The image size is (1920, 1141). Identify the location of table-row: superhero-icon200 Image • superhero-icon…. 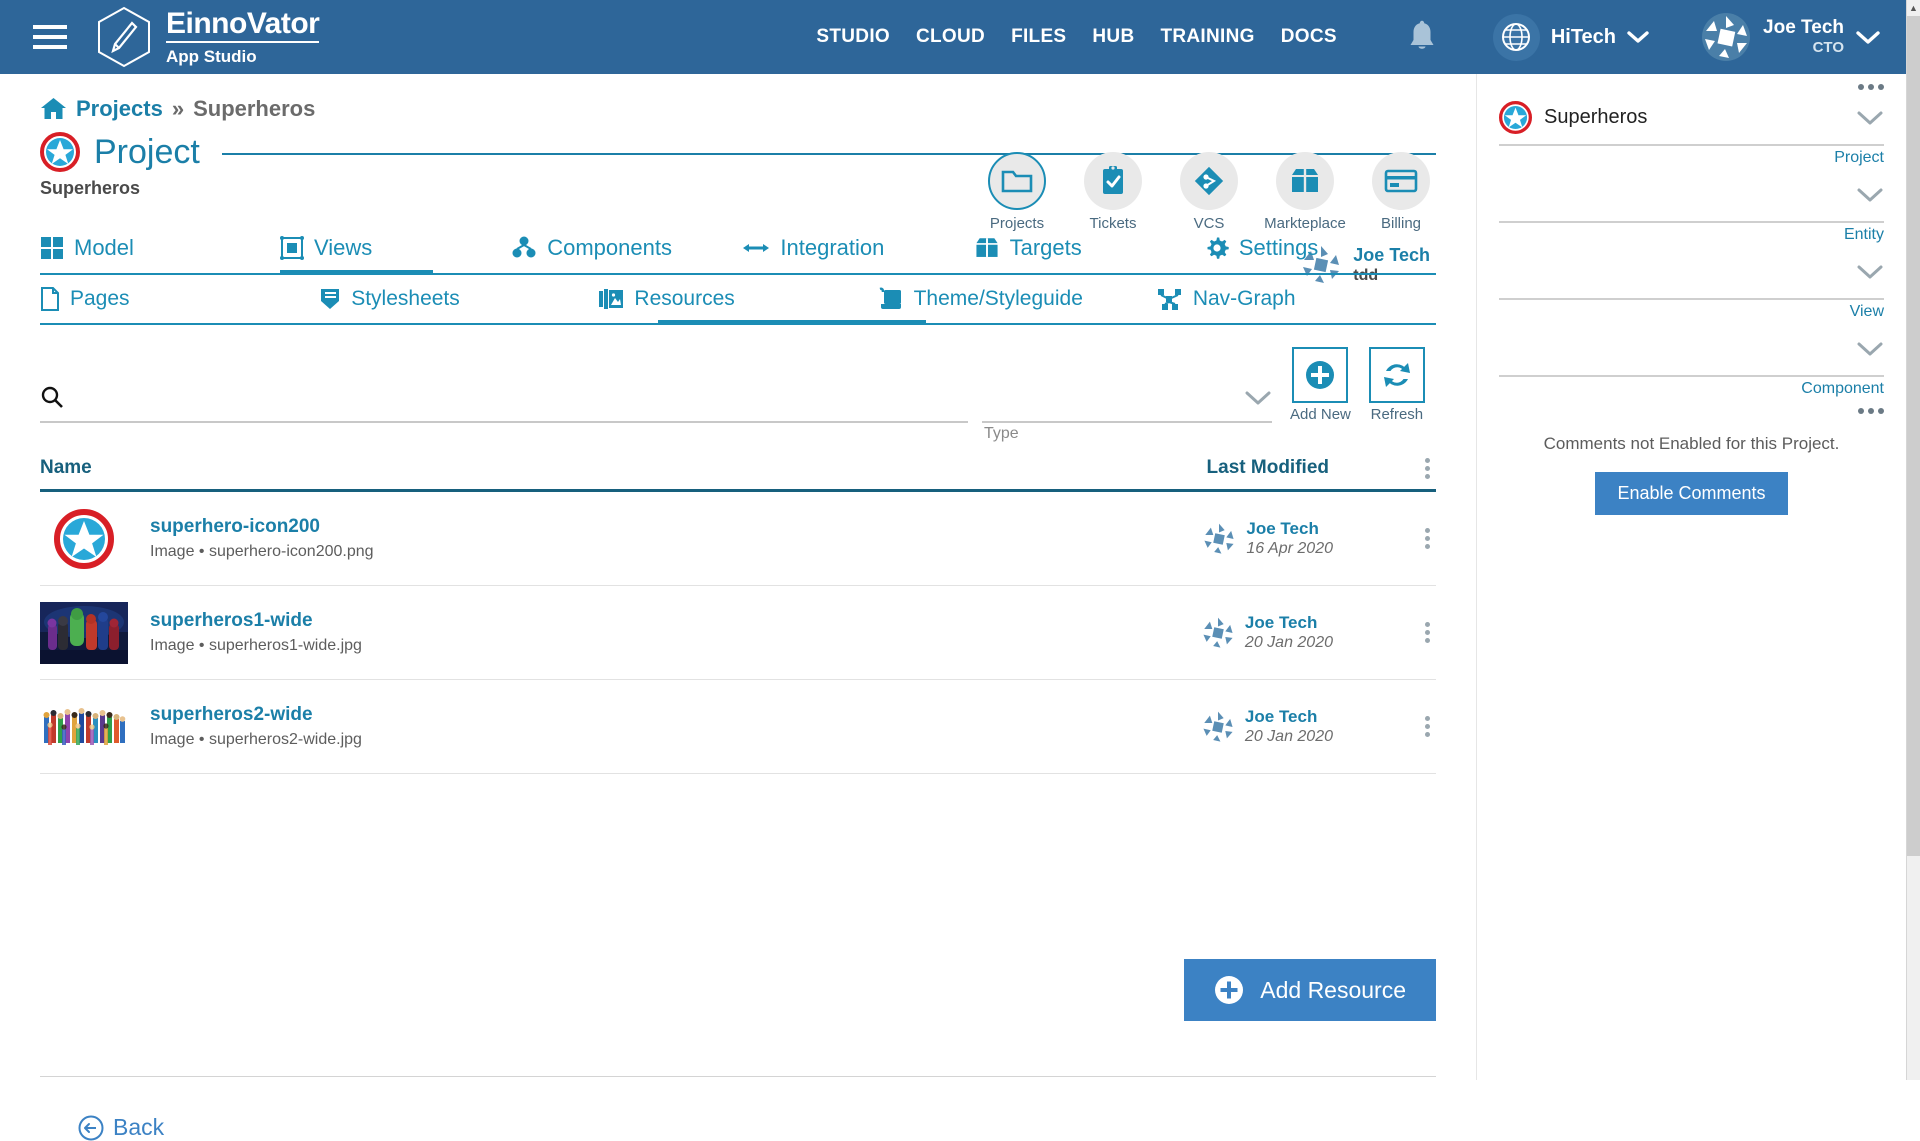
(738, 539).